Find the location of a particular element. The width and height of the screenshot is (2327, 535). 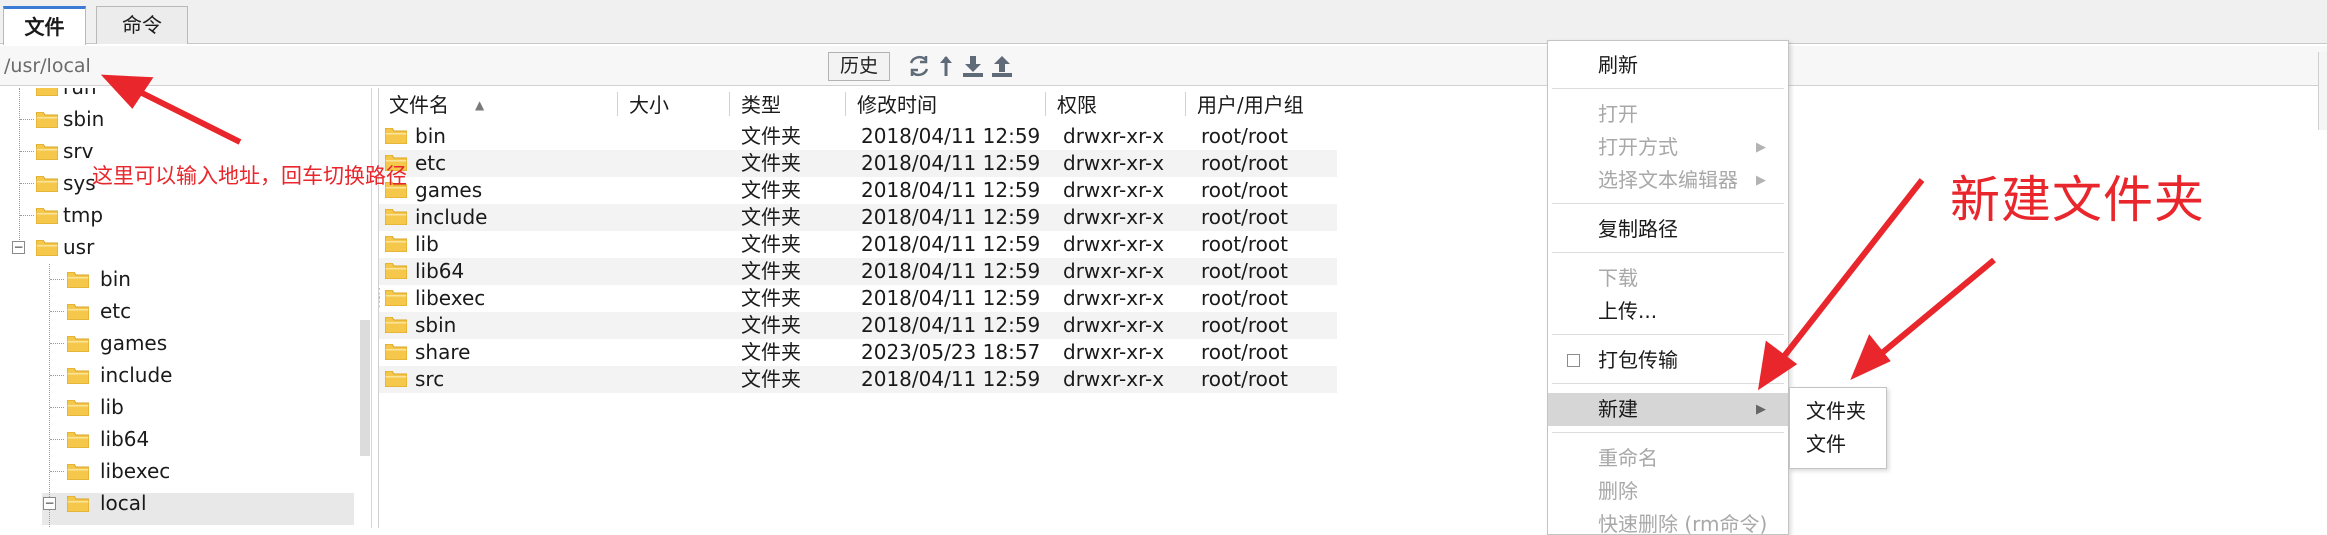

tree-item-lib: lib is located at coordinates (180, 407).